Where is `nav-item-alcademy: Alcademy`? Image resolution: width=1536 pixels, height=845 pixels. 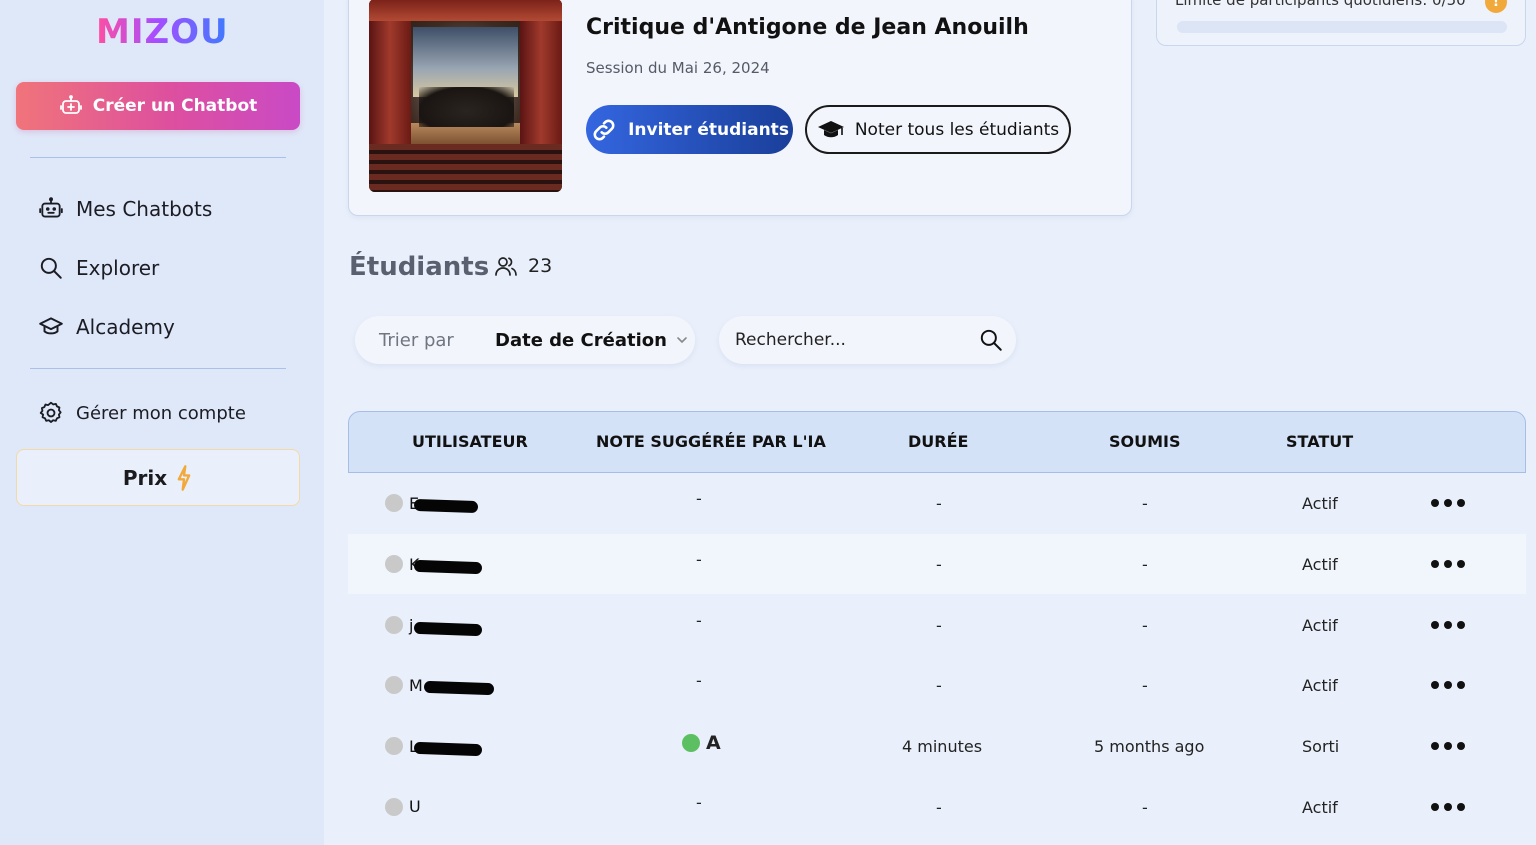
nav-item-alcademy: Alcademy is located at coordinates (106, 327).